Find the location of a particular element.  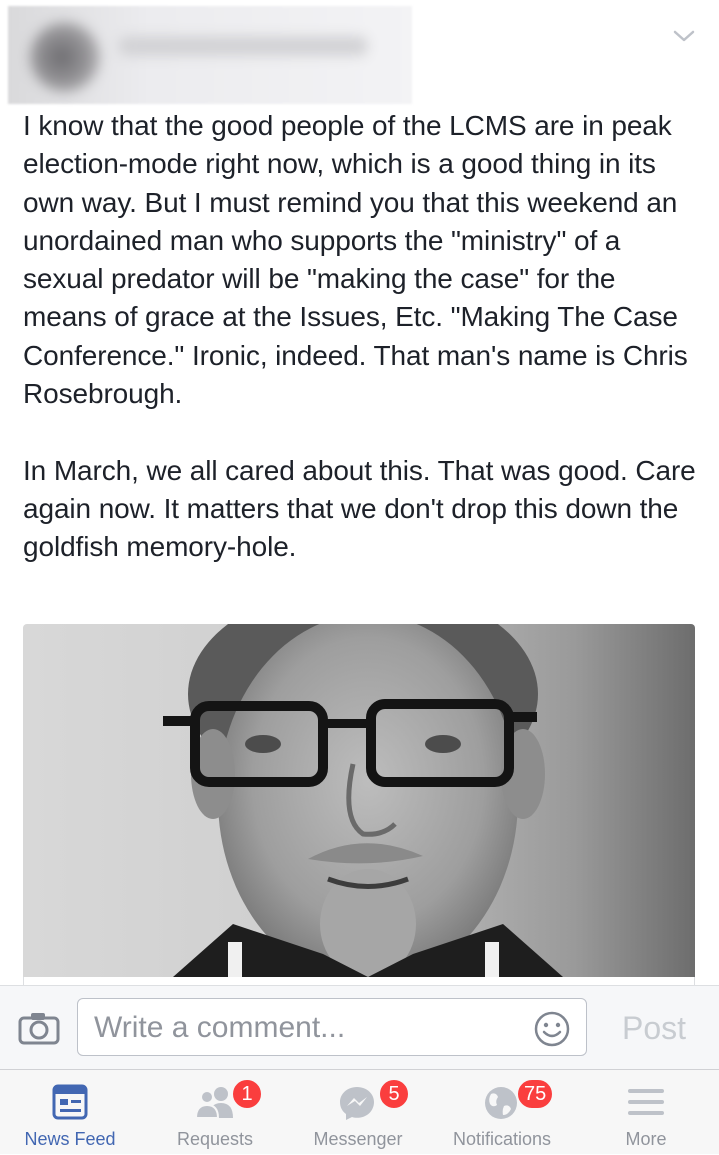

messenger-icon is located at coordinates (357, 1103).